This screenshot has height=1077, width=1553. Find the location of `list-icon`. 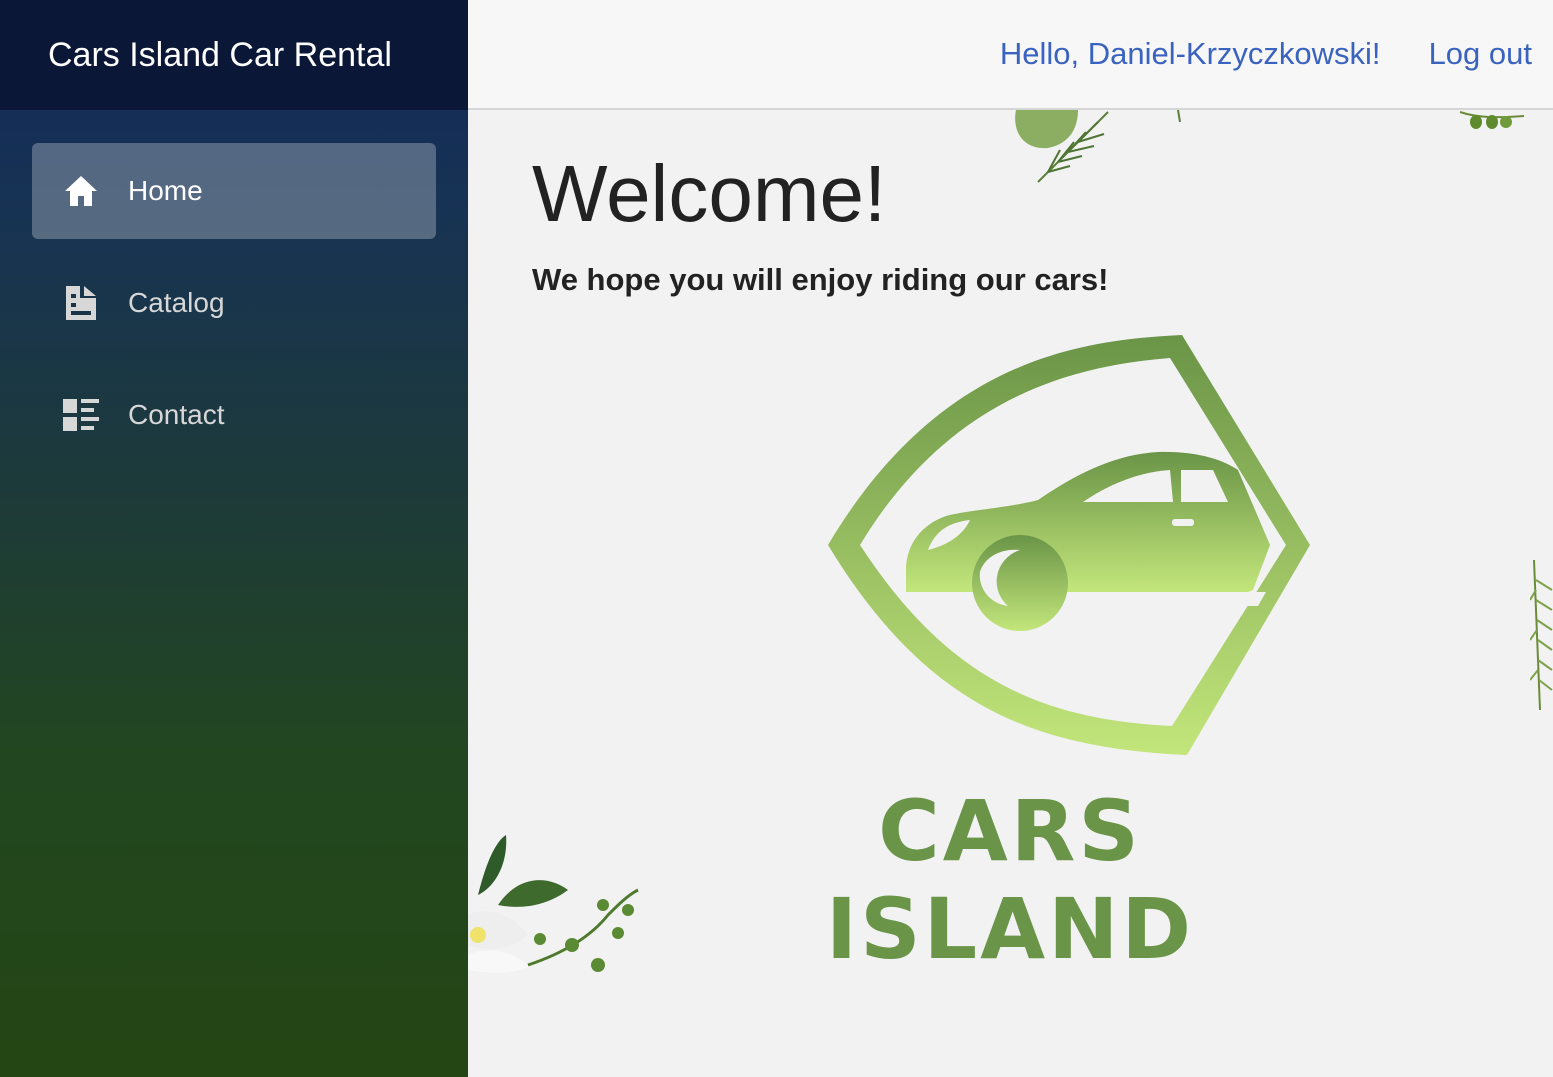

list-icon is located at coordinates (81, 415).